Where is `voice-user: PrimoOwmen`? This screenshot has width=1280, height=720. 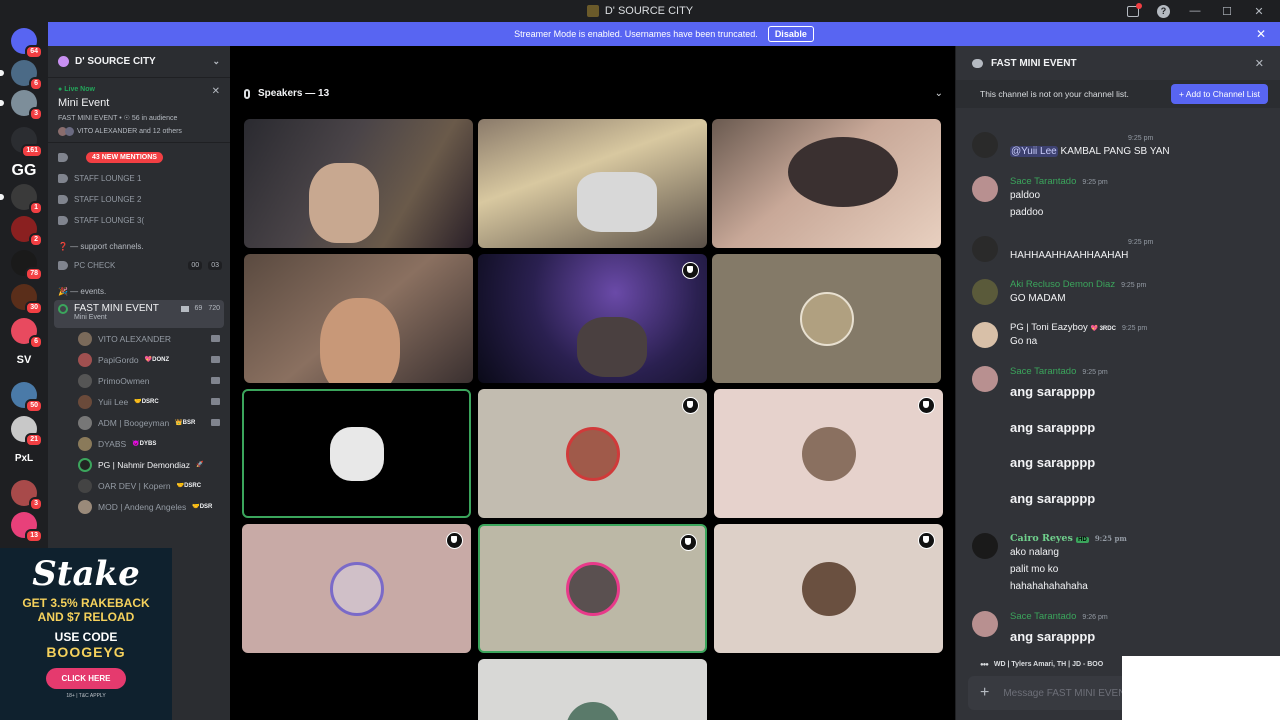
voice-user: PrimoOwmen is located at coordinates (139, 380).